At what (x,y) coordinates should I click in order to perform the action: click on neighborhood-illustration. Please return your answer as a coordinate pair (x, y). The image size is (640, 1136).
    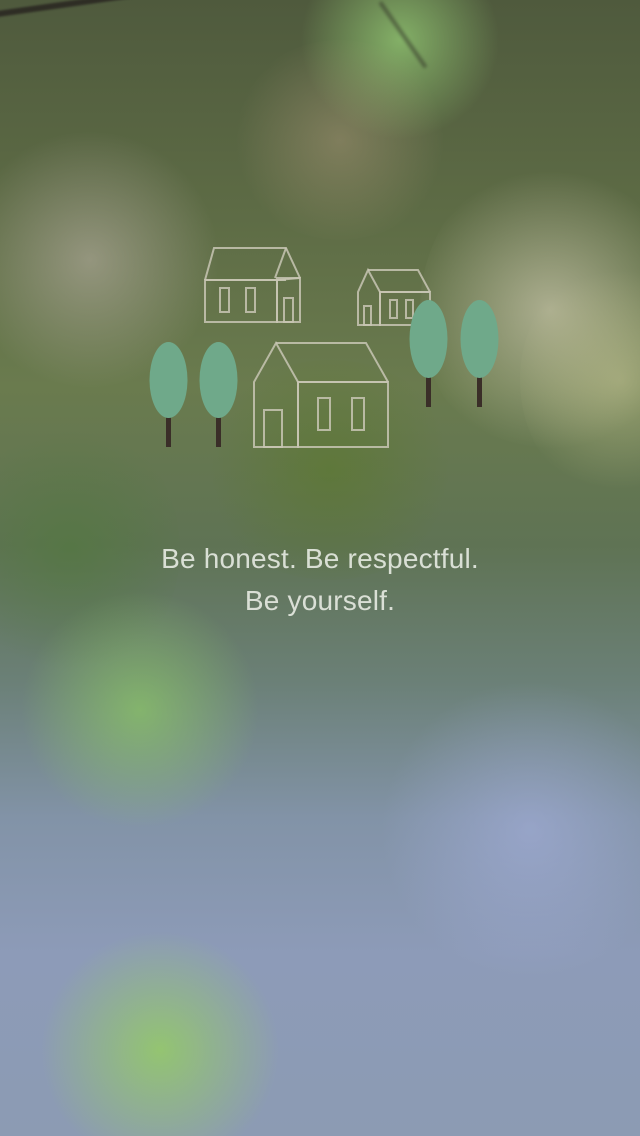
    Looking at the image, I should click on (324, 347).